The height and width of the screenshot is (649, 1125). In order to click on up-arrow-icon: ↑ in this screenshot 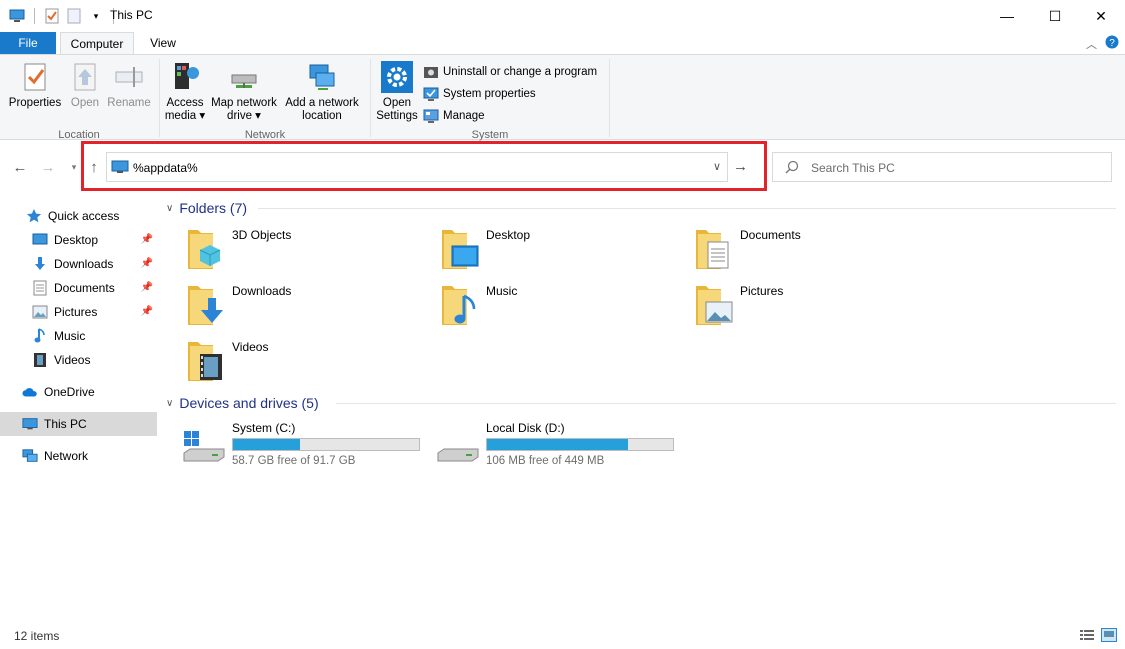, I will do `click(94, 167)`.